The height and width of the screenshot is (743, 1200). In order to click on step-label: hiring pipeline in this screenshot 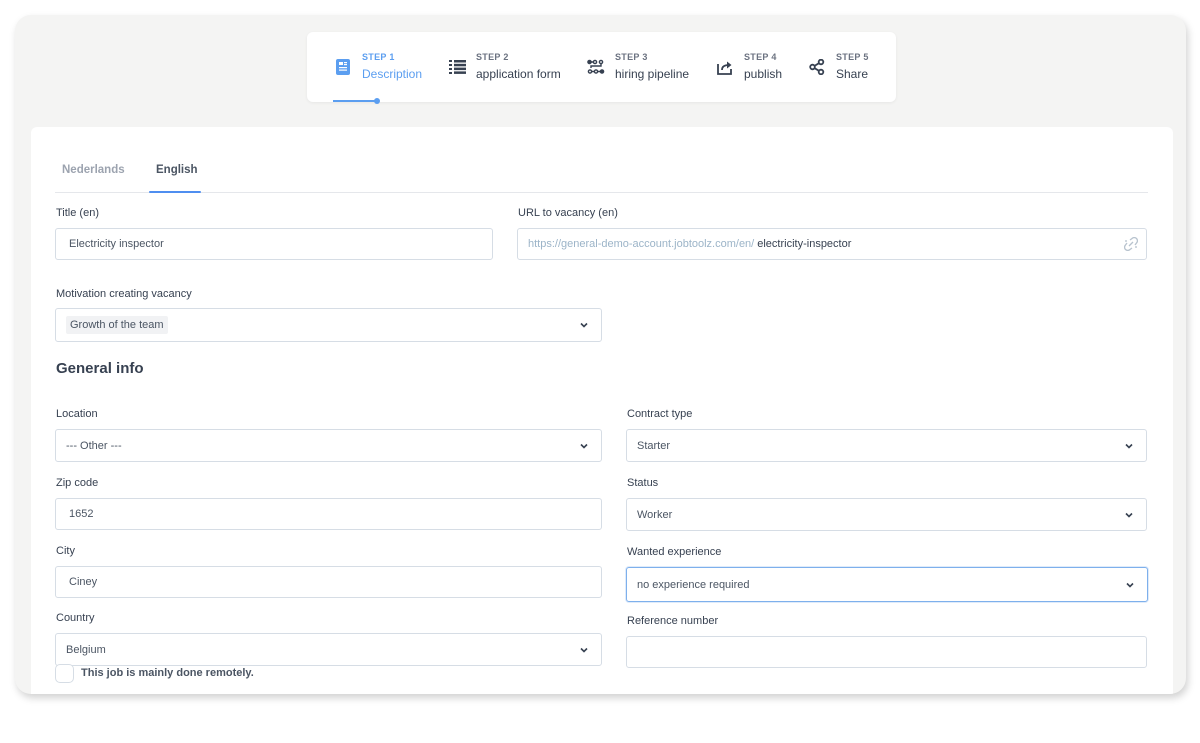, I will do `click(652, 74)`.